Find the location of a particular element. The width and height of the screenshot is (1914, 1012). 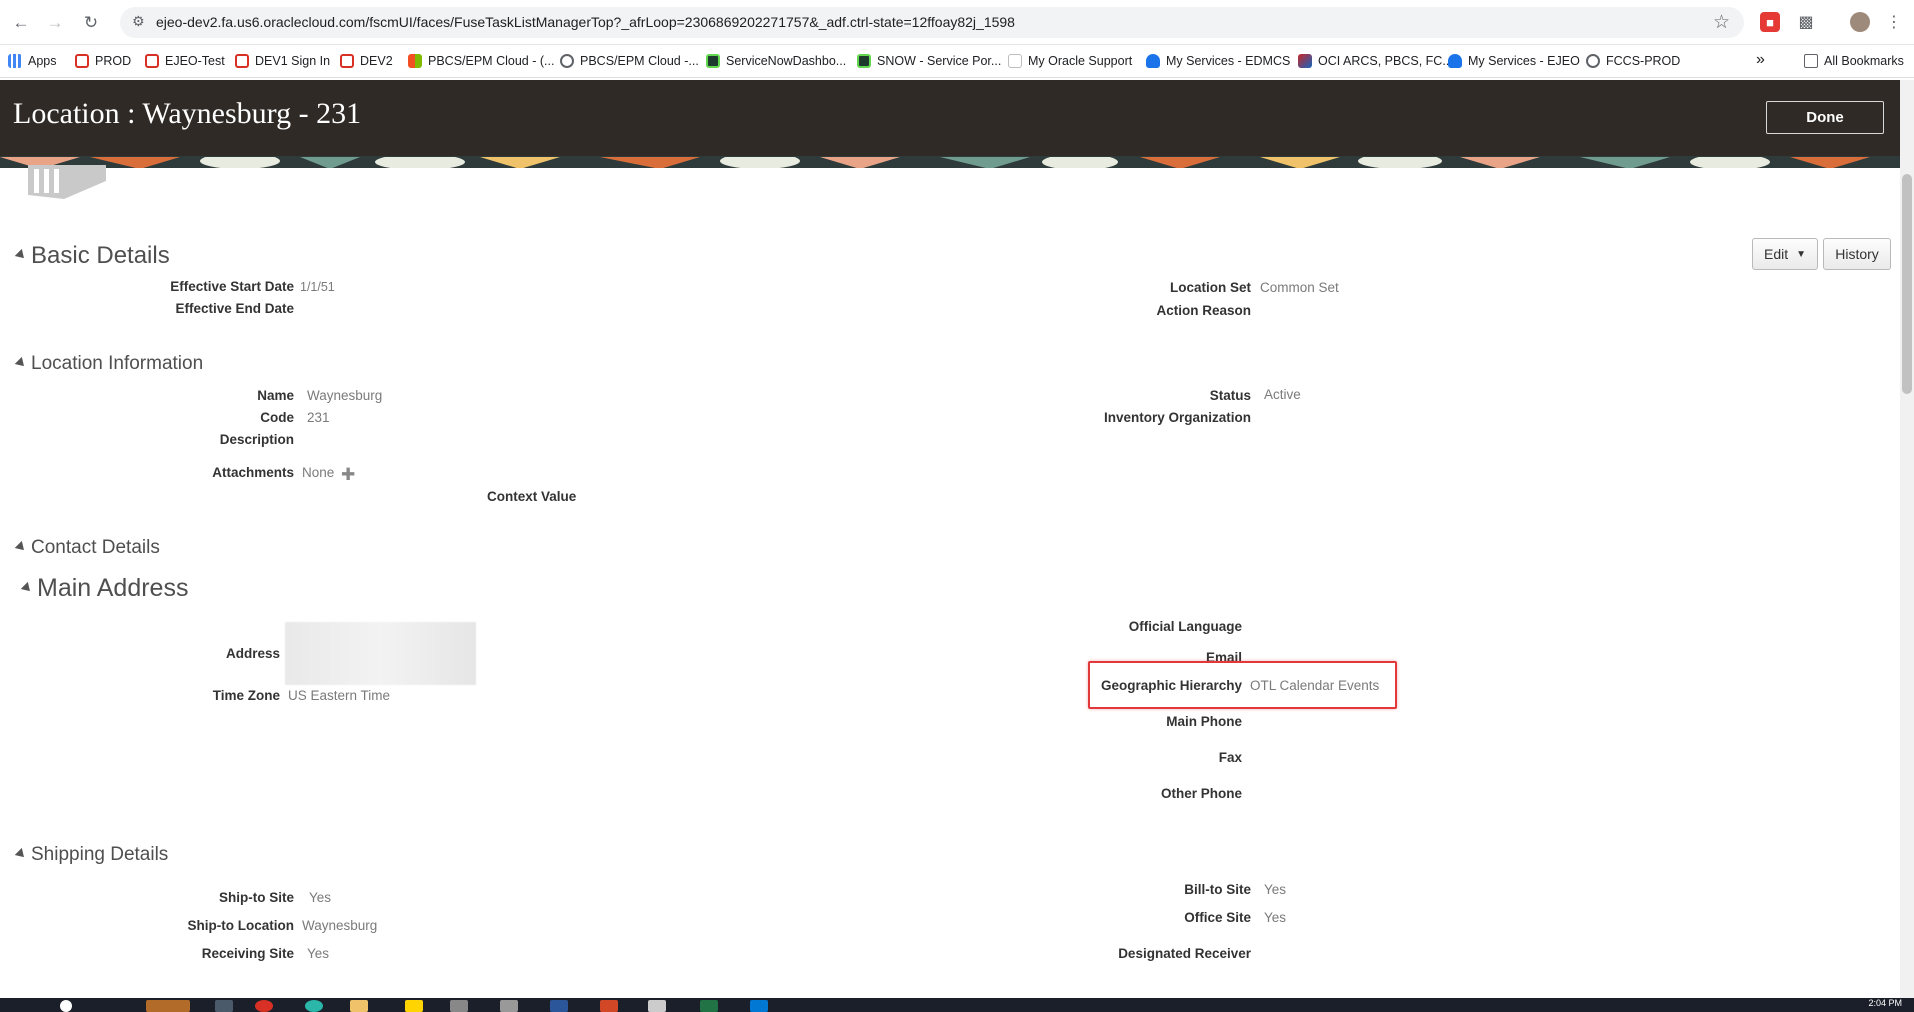

search-icon is located at coordinates (66, 1006).